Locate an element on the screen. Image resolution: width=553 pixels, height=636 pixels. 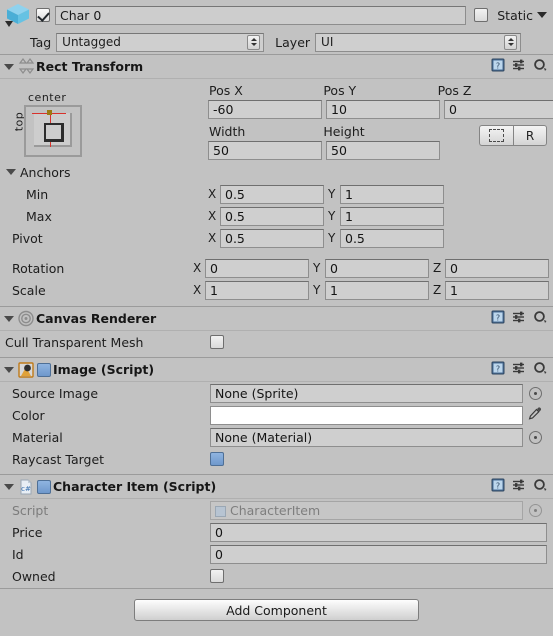
script-value: CharacterItem is located at coordinates (275, 510).